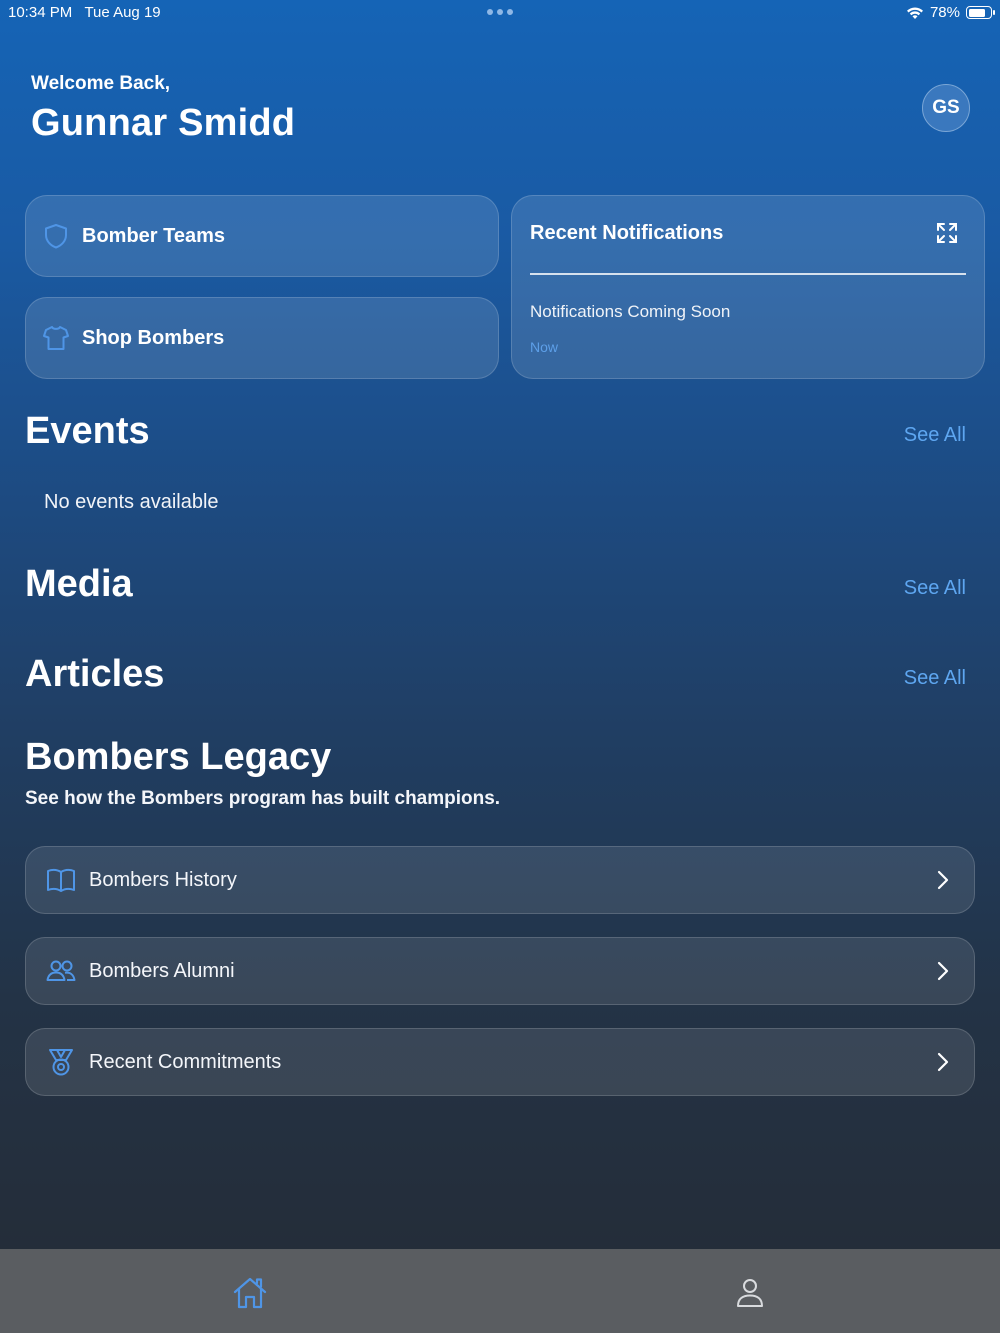 This screenshot has height=1333, width=1000. What do you see at coordinates (56, 338) in the screenshot?
I see `tshirt-icon` at bounding box center [56, 338].